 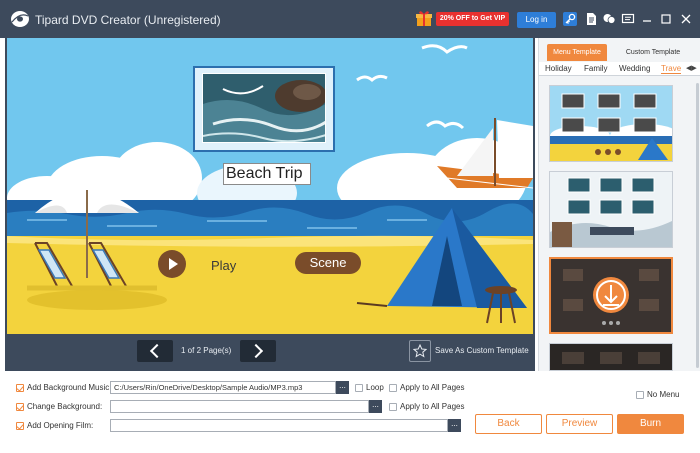 I want to click on feedback-icon, so click(x=628, y=19).